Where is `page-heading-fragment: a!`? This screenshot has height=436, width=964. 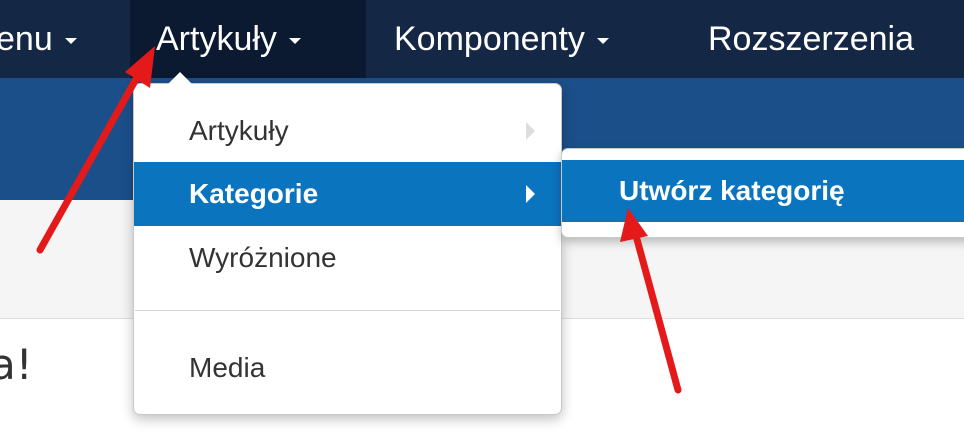 page-heading-fragment: a! is located at coordinates (16, 364).